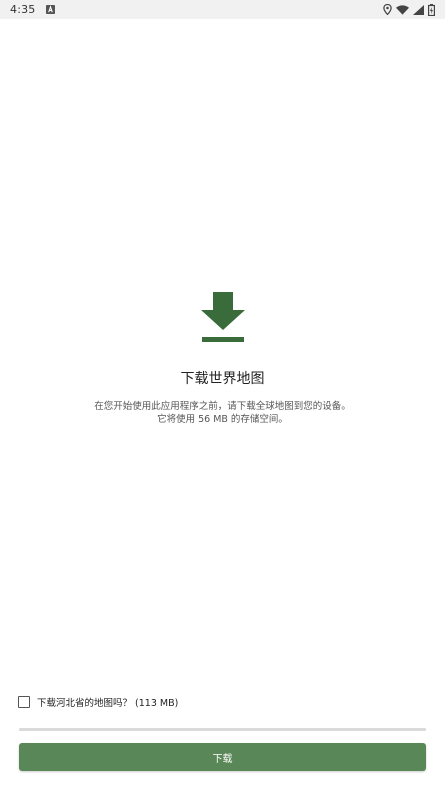 Image resolution: width=445 pixels, height=791 pixels. What do you see at coordinates (23, 9) in the screenshot?
I see `status-time: 4:35` at bounding box center [23, 9].